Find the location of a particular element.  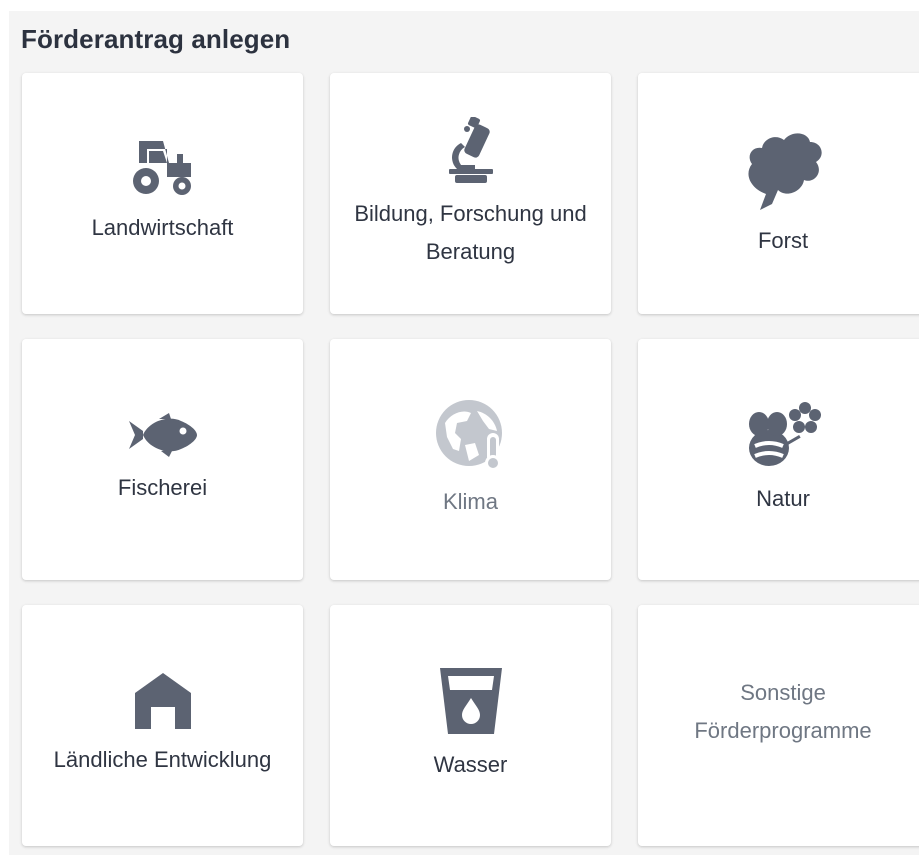

tile-natur: Natur is located at coordinates (778, 459).